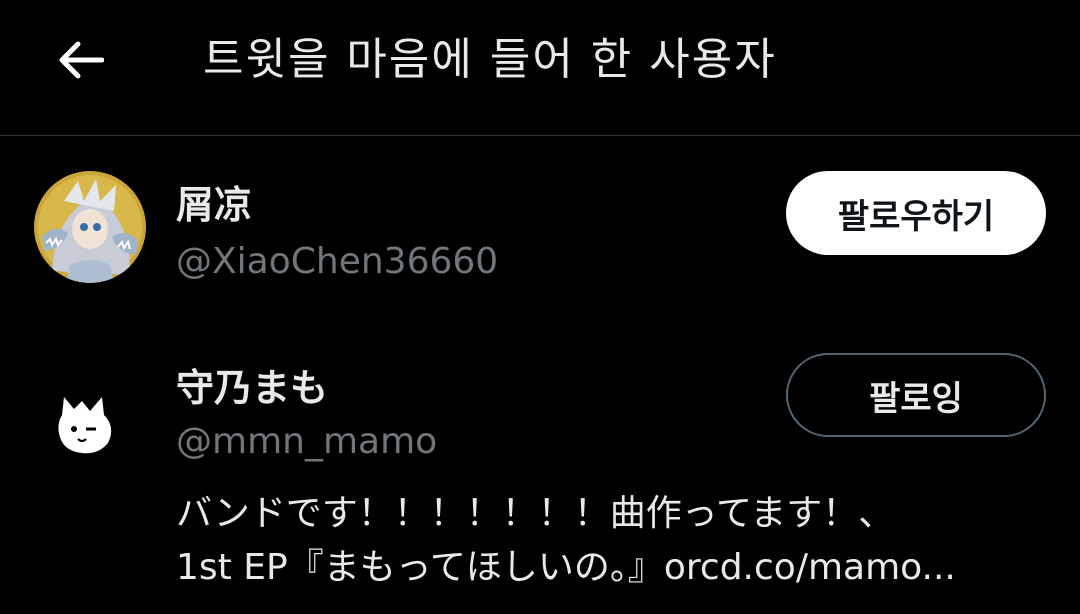 This screenshot has width=1080, height=614. I want to click on display-name: 守乃まも, so click(252, 388).